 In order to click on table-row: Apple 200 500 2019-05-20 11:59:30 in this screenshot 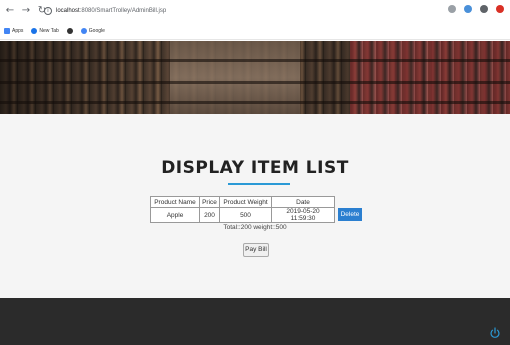, I will do `click(242, 215)`.